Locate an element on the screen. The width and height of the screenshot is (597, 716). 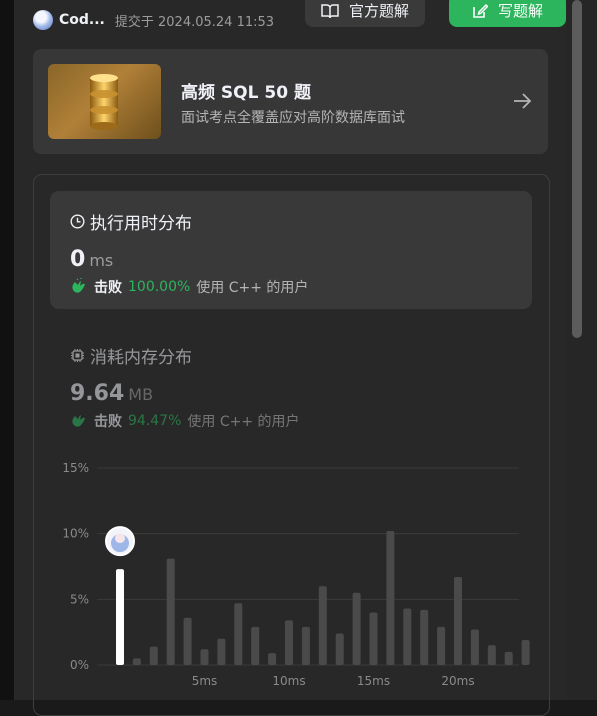
runtime-title-label: 执行用时分布 is located at coordinates (141, 224).